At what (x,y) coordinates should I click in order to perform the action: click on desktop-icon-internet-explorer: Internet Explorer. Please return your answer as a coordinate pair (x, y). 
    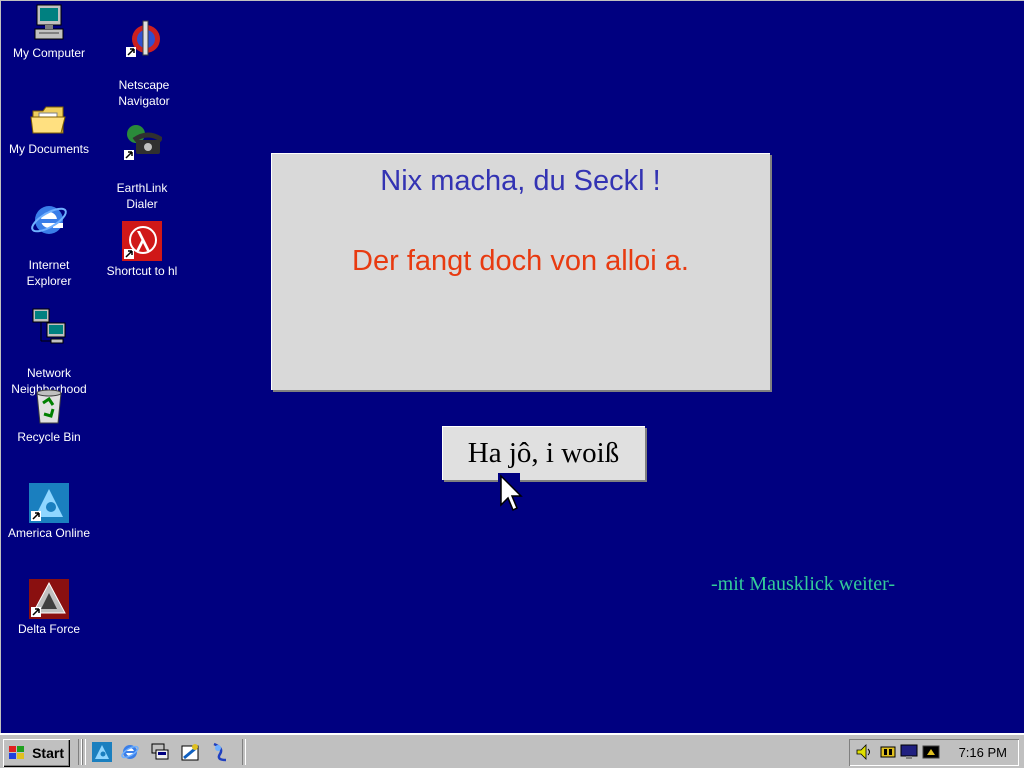
    Looking at the image, I should click on (49, 236).